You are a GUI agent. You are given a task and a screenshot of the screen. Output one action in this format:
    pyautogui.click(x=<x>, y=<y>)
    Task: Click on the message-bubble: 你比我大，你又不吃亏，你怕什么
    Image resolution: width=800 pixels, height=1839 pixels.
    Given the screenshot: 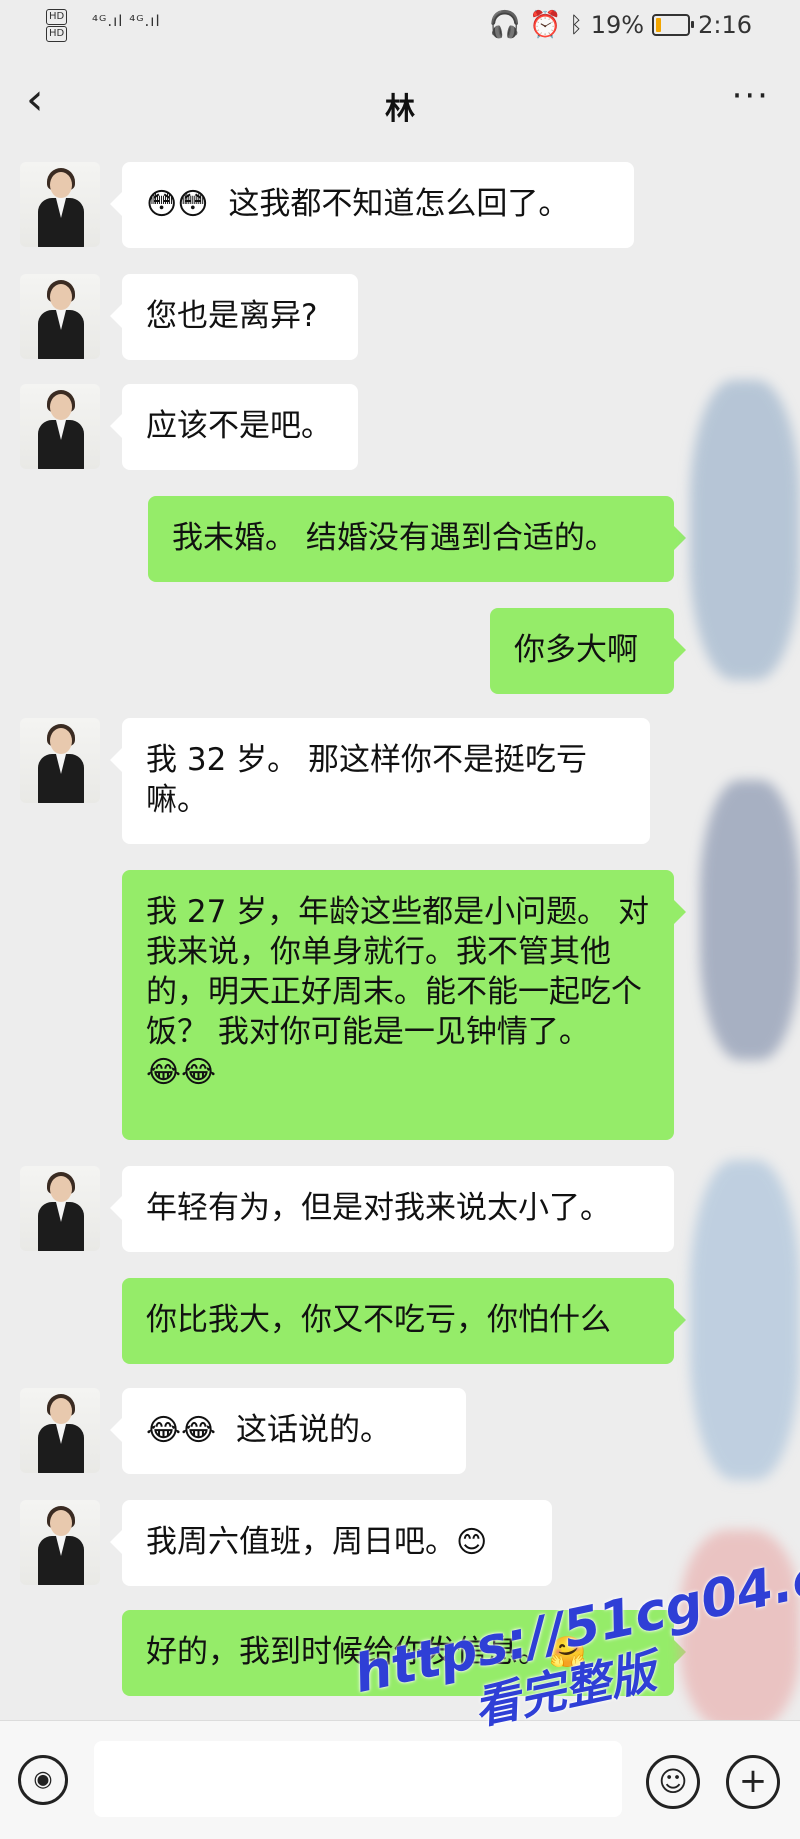 What is the action you would take?
    pyautogui.click(x=404, y=1321)
    